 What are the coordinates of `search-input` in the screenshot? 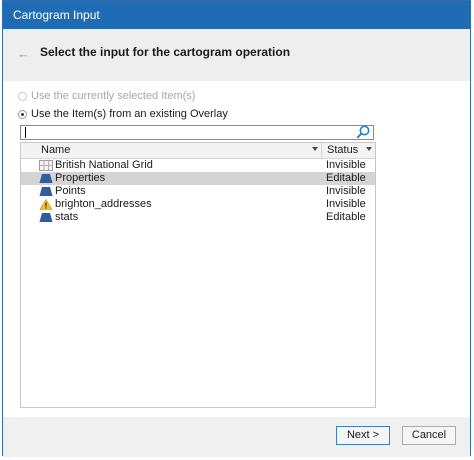 It's located at (197, 132).